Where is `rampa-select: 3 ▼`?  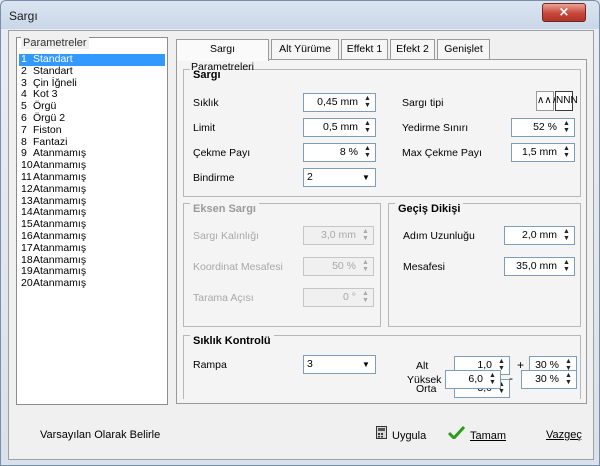
rampa-select: 3 ▼ is located at coordinates (339, 364).